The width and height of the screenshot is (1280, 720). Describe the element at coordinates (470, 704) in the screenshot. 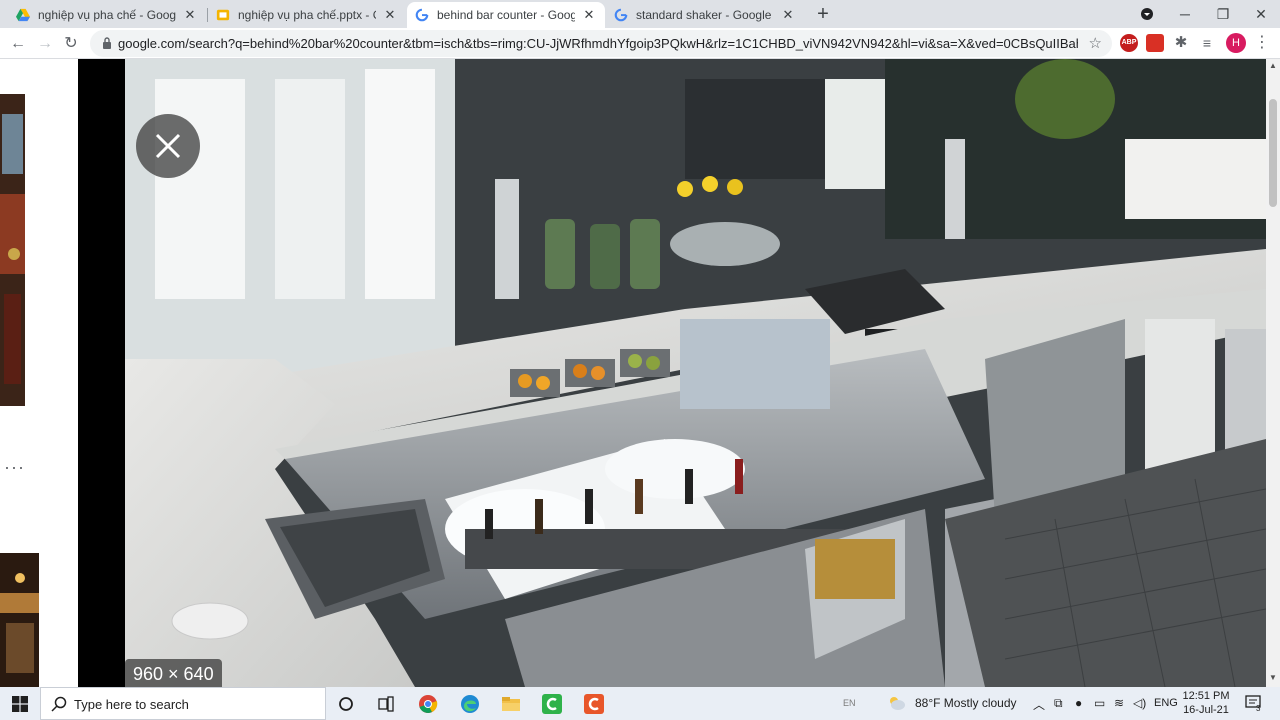

I see `edge-icon` at that location.